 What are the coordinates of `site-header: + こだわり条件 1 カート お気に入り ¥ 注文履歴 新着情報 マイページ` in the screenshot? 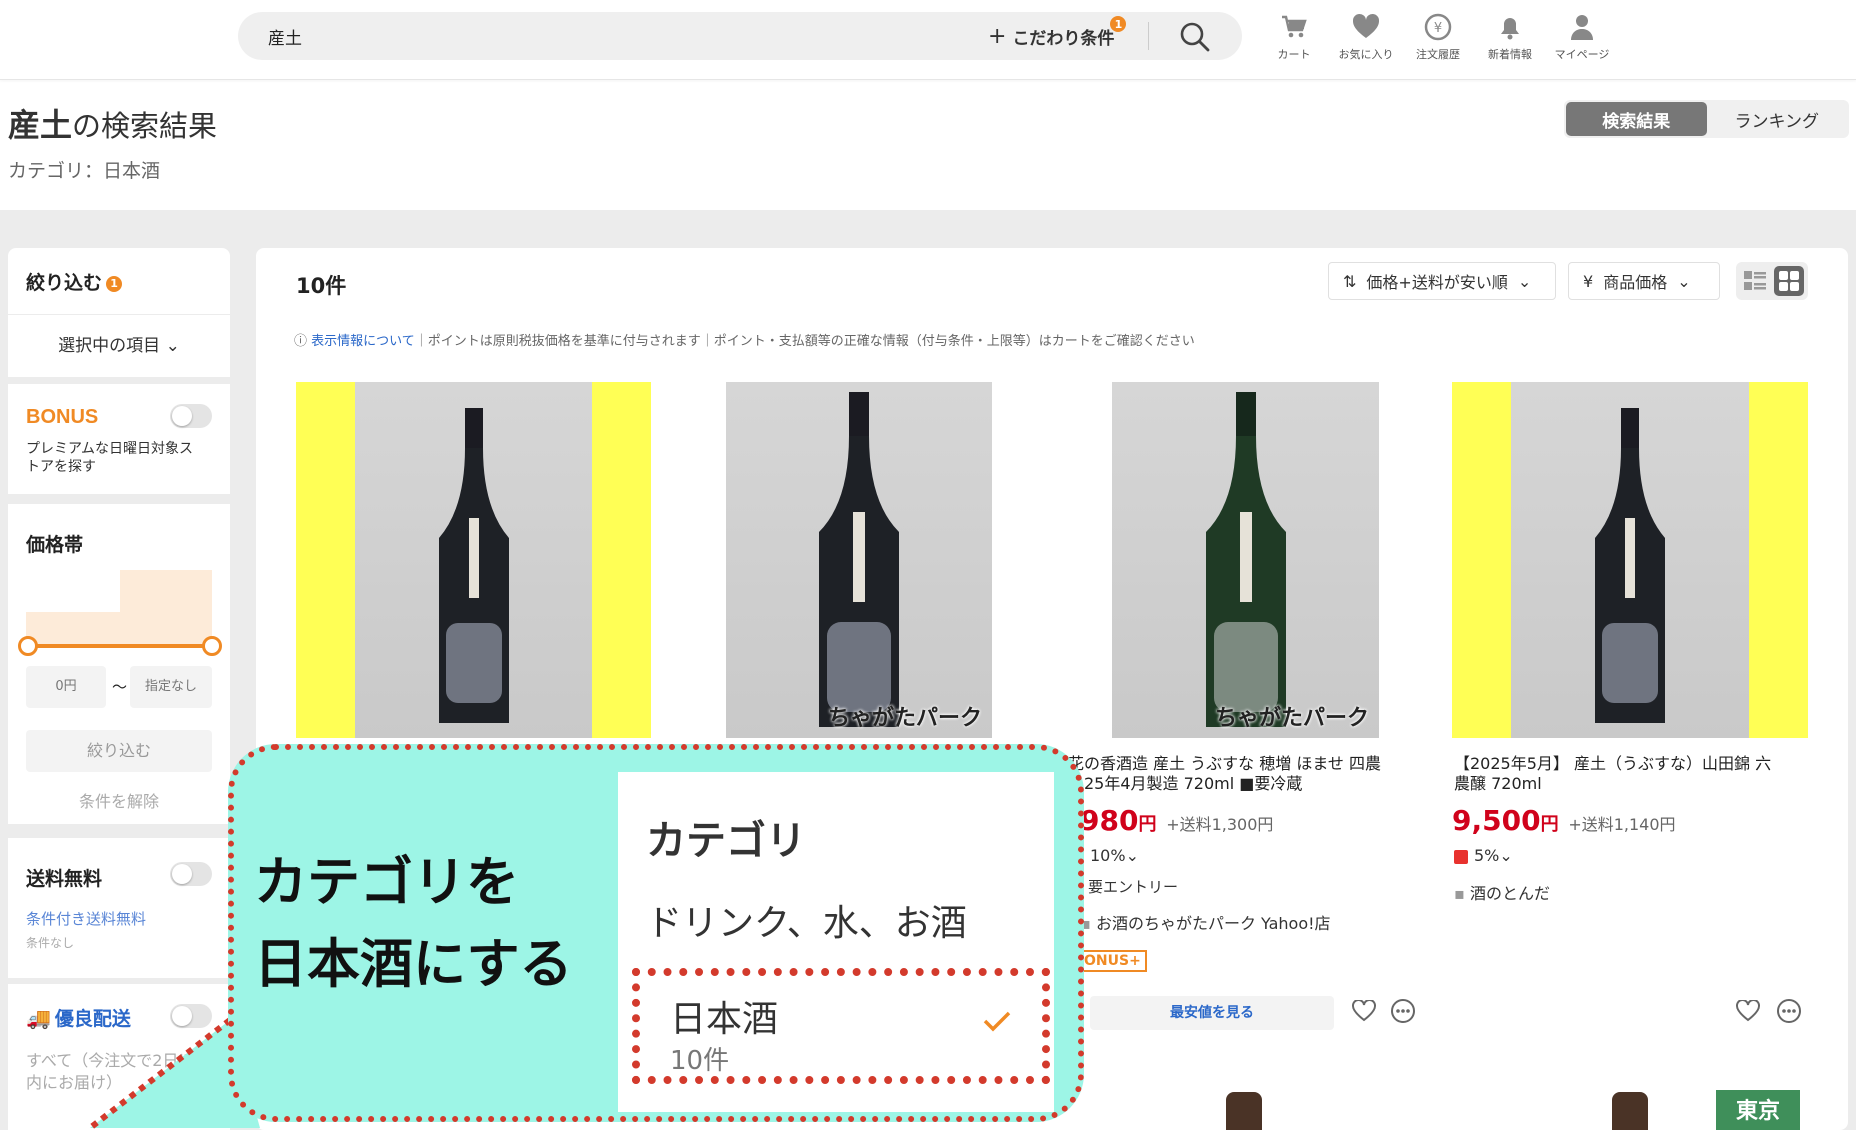 It's located at (928, 40).